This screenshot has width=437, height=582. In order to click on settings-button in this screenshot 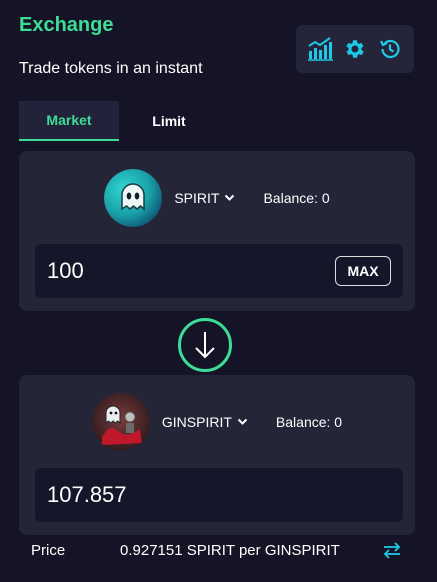, I will do `click(355, 49)`.